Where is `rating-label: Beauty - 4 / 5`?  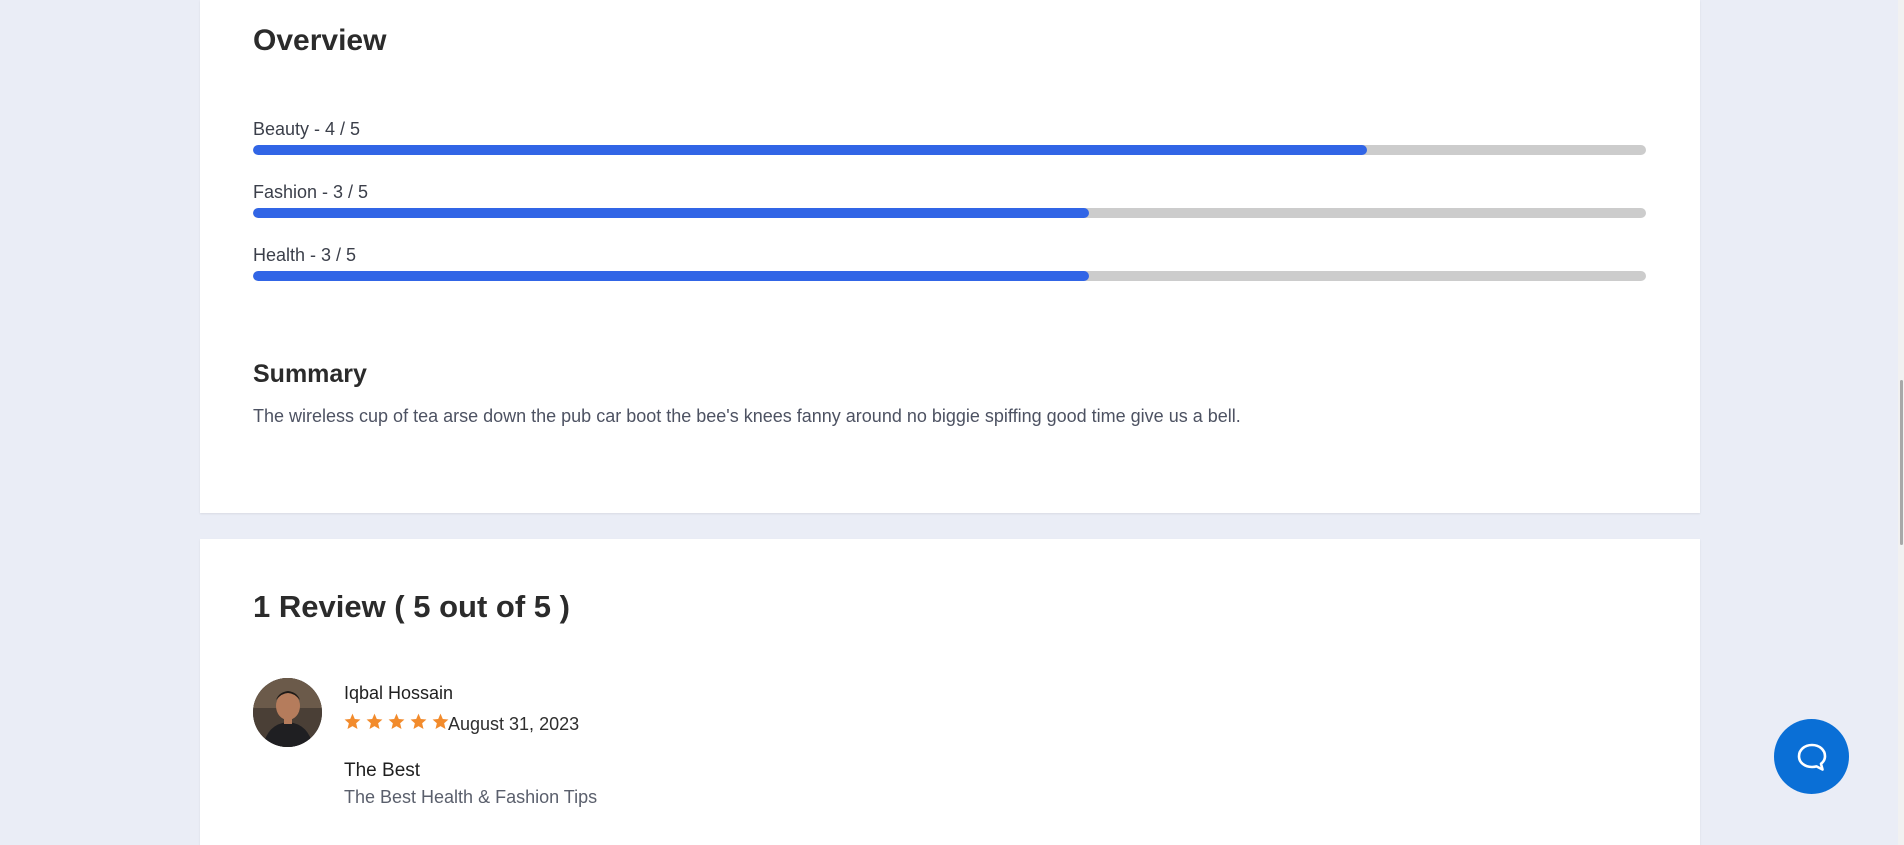 rating-label: Beauty - 4 / 5 is located at coordinates (307, 129).